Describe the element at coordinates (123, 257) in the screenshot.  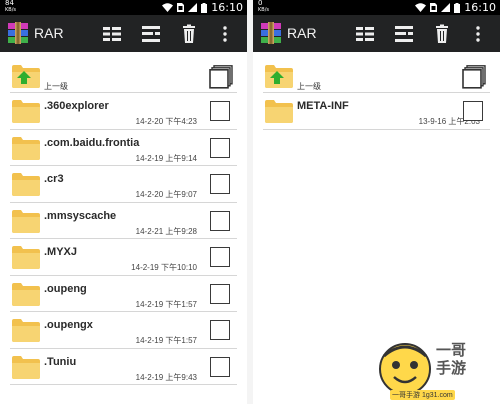
I see `list-item: .MYXJ 14-2-19 下午10:10` at that location.